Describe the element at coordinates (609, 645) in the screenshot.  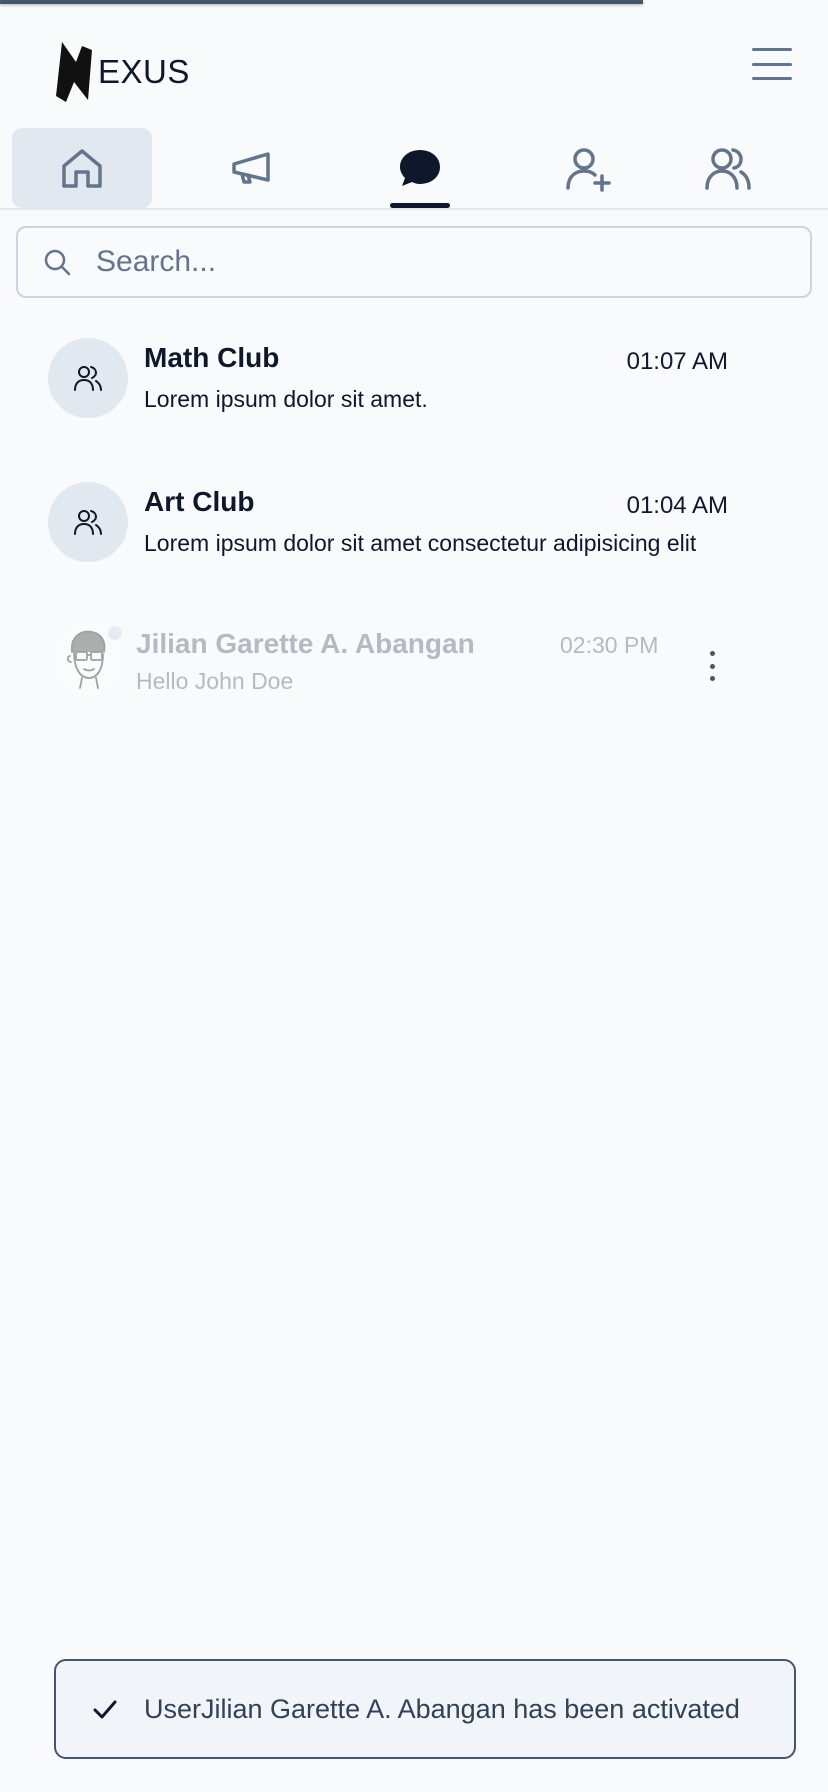
I see `message-time: 02:30 PM` at that location.